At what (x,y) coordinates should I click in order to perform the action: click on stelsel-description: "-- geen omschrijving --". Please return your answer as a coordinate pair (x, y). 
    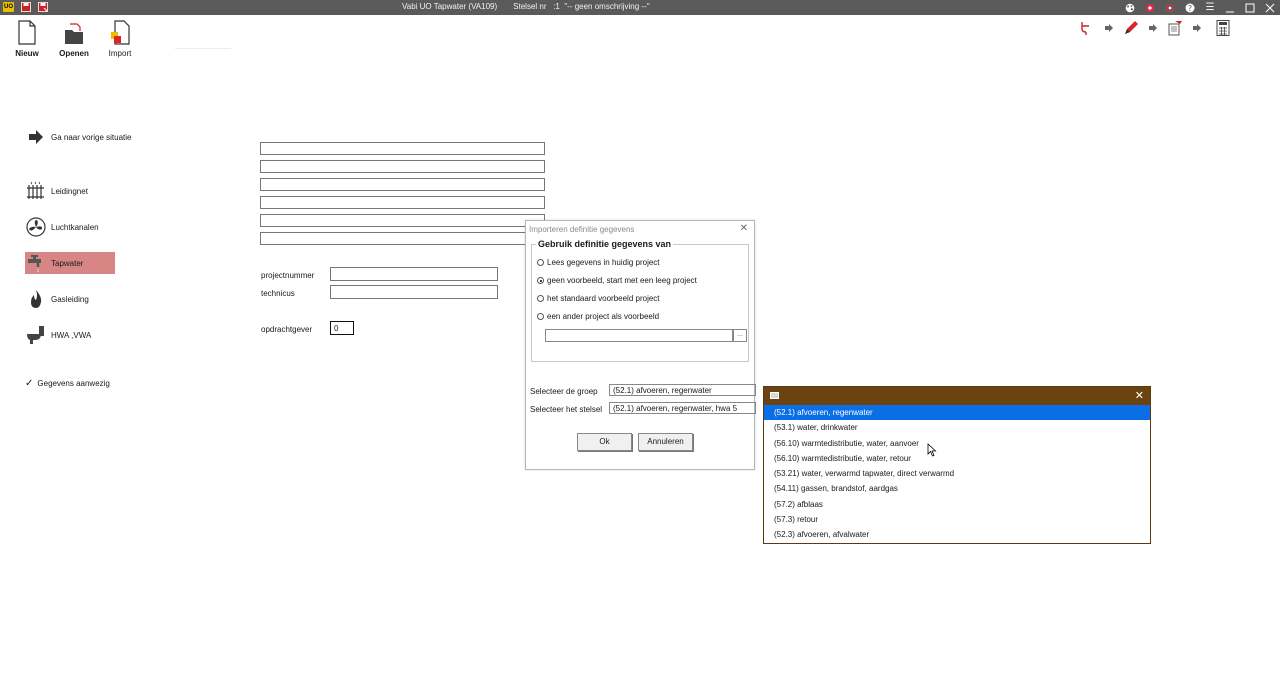
    Looking at the image, I should click on (607, 6).